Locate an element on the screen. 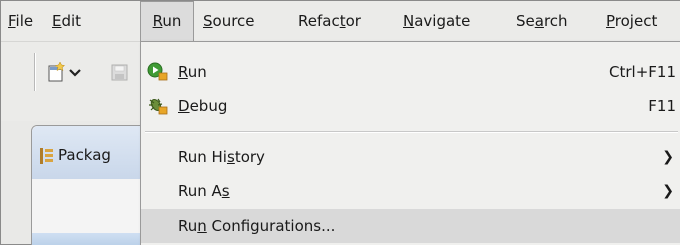  run-icon is located at coordinates (157, 71).